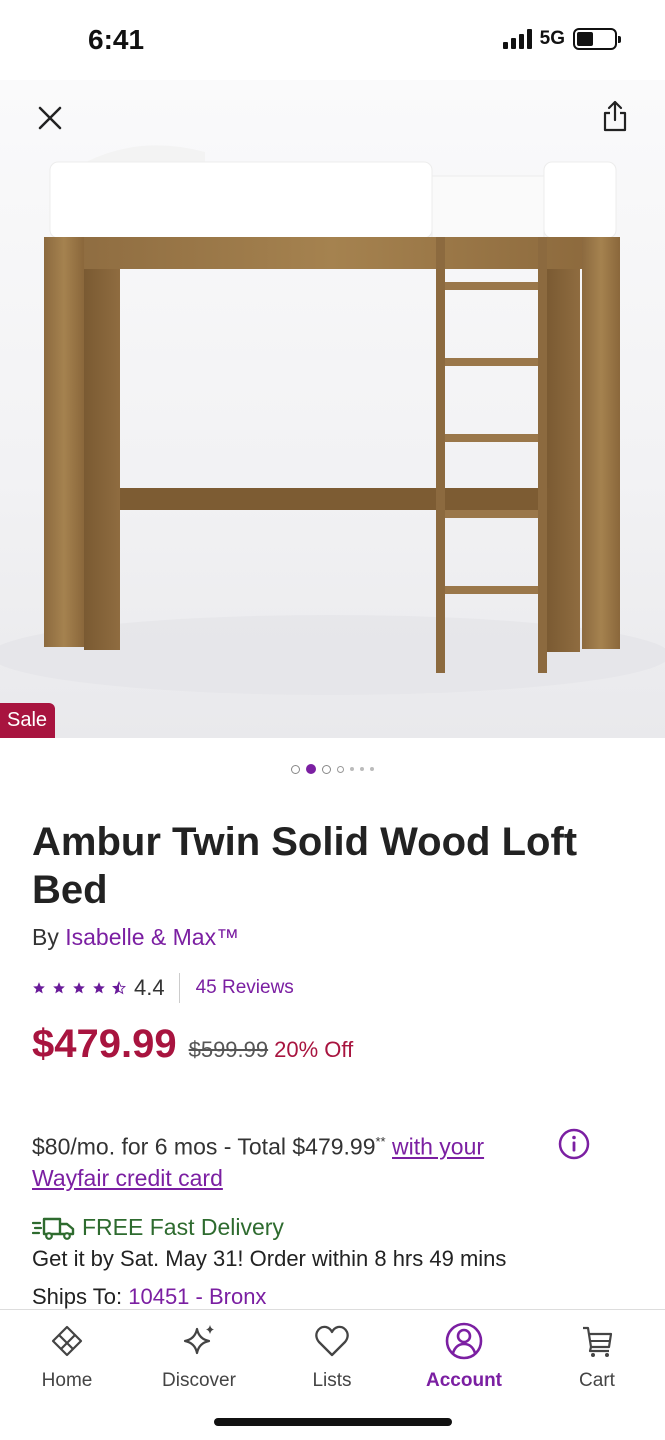 The image size is (665, 1440). What do you see at coordinates (28, 720) in the screenshot?
I see `sale-badge: Sale` at bounding box center [28, 720].